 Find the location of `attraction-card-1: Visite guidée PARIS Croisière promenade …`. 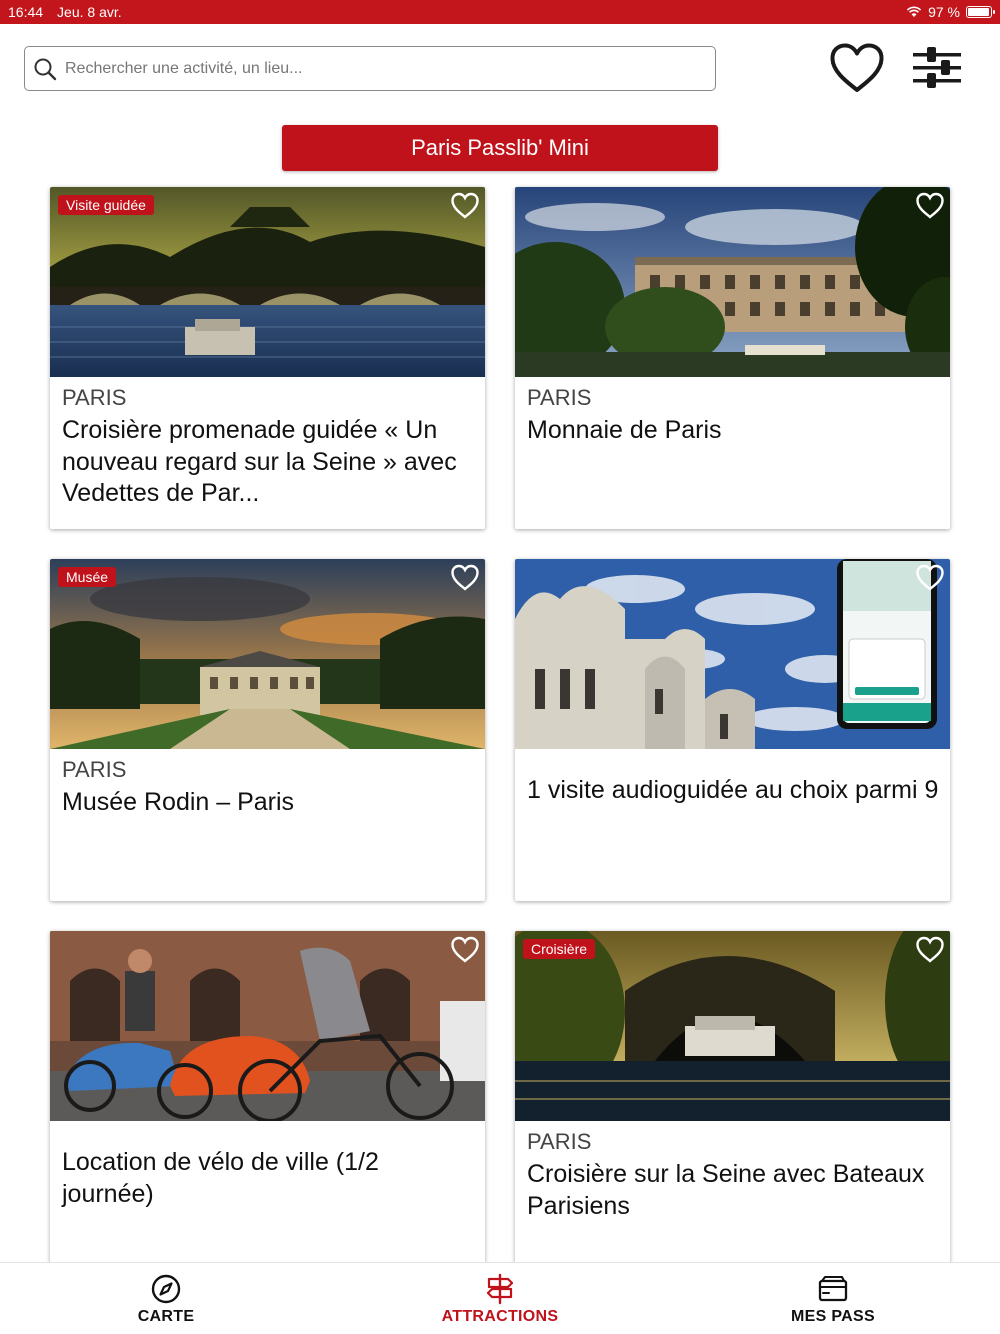

attraction-card-1: Visite guidée PARIS Croisière promenade … is located at coordinates (267, 358).